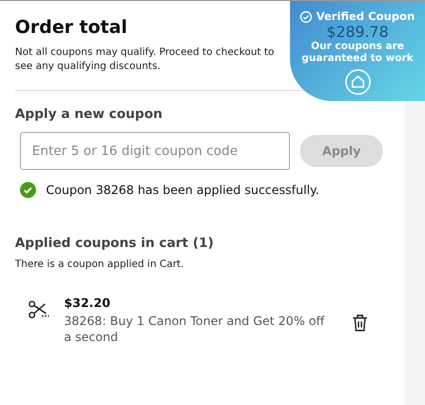 This screenshot has height=405, width=425. I want to click on applied-coupons-heading: Applied coupons in cart (1), so click(115, 243).